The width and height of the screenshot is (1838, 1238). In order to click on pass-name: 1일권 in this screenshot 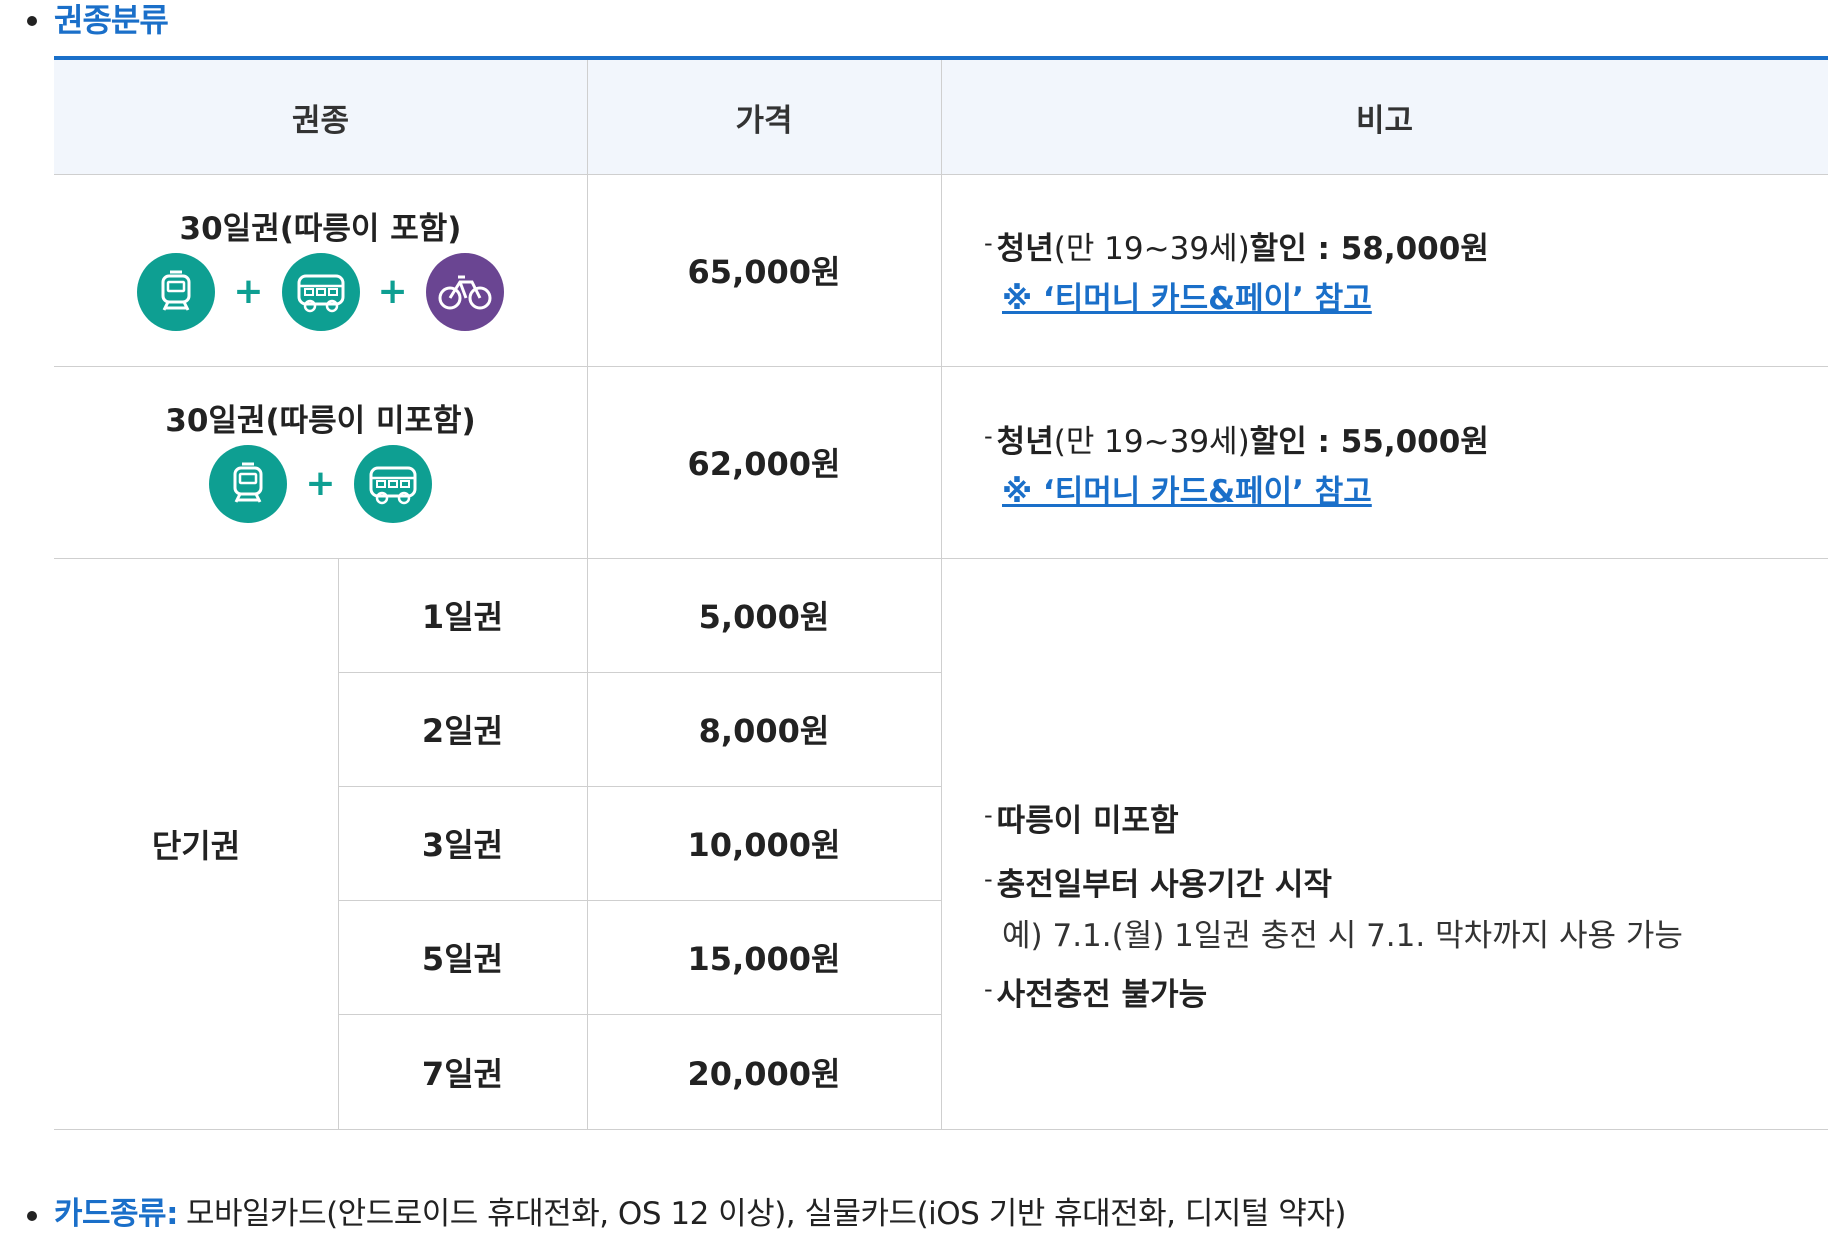, I will do `click(462, 617)`.